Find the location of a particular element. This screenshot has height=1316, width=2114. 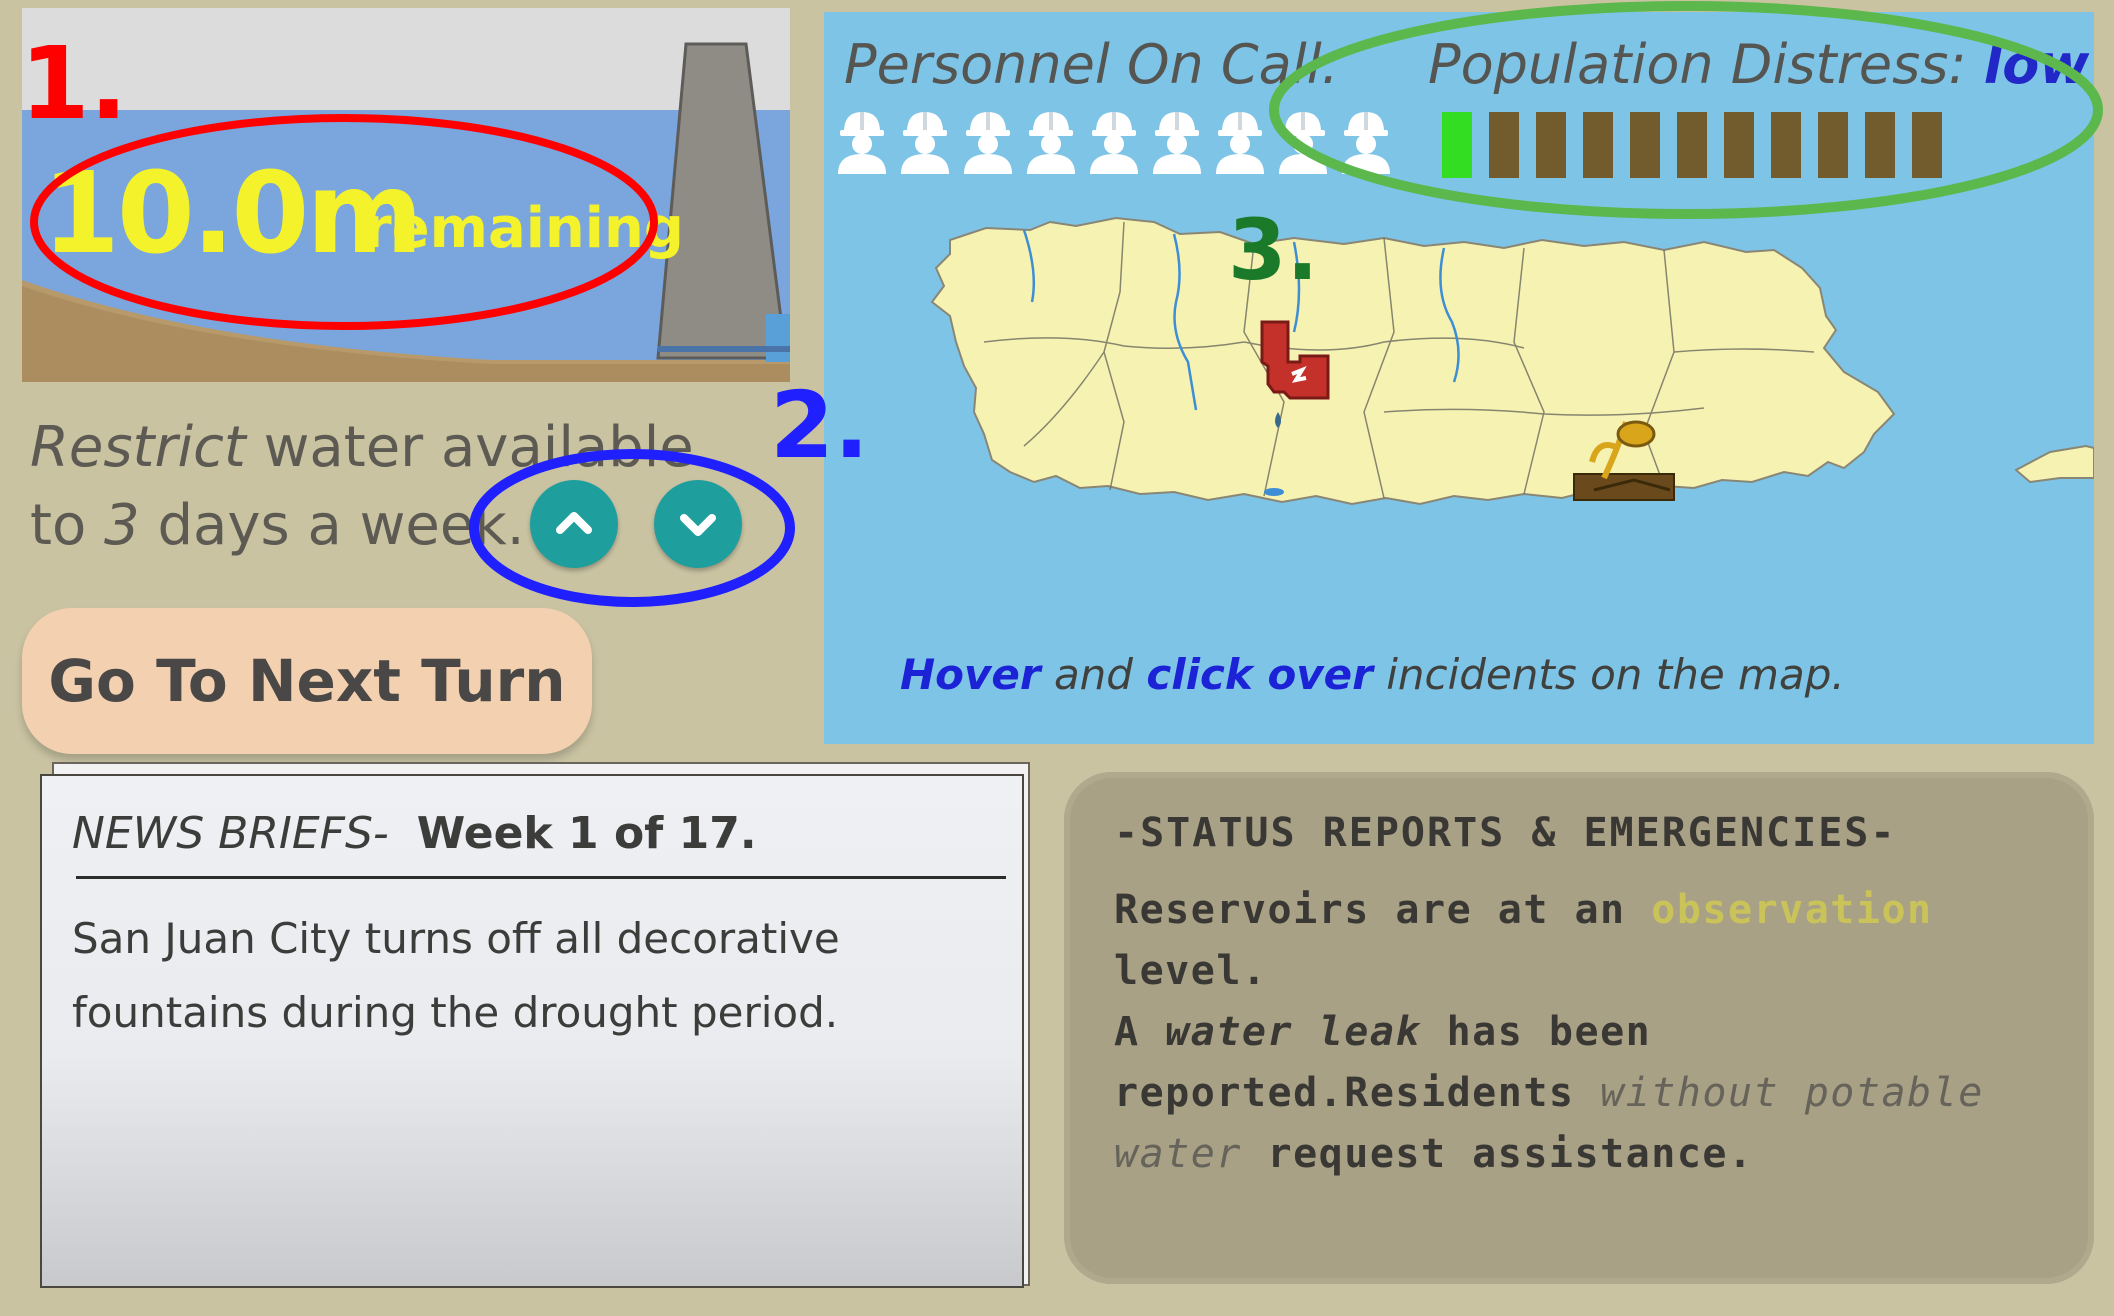

restriction-line-2: to 3 days a week. is located at coordinates (390, 526).